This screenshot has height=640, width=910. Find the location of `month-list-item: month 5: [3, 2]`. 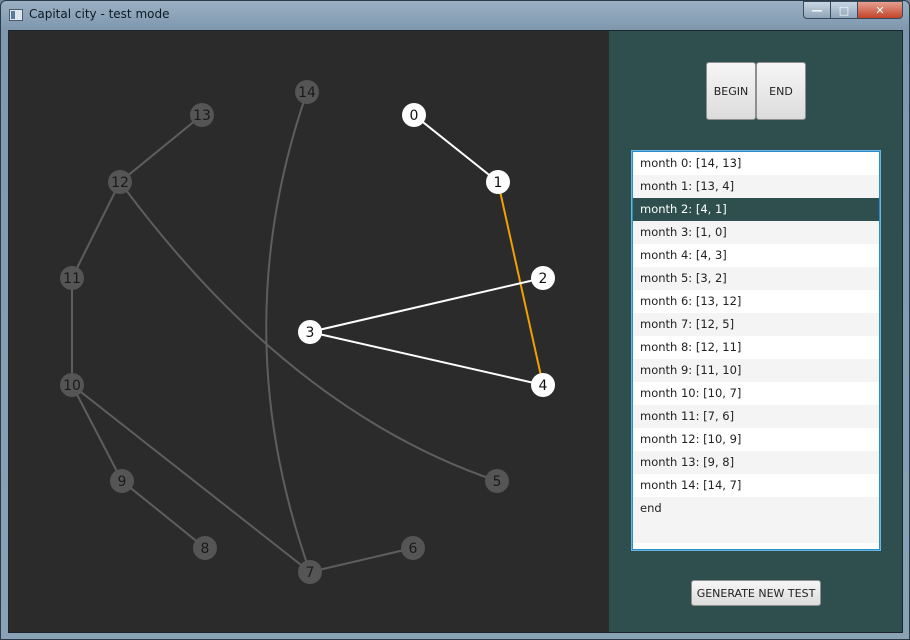

month-list-item: month 5: [3, 2] is located at coordinates (756, 278).